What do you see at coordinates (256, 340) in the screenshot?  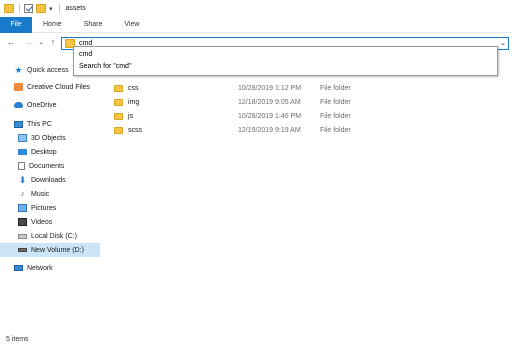 I see `status-bar: 5 items` at bounding box center [256, 340].